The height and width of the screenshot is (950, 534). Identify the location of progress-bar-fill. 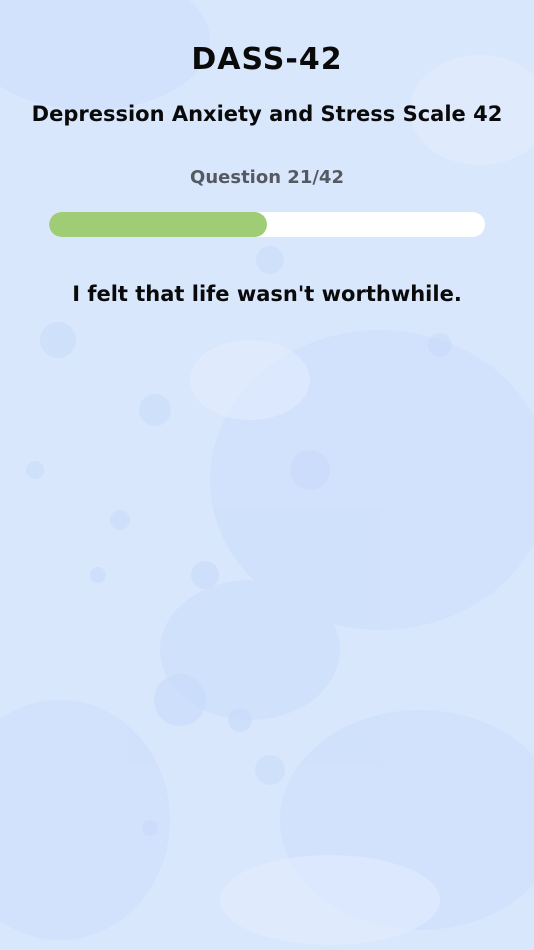
(158, 224).